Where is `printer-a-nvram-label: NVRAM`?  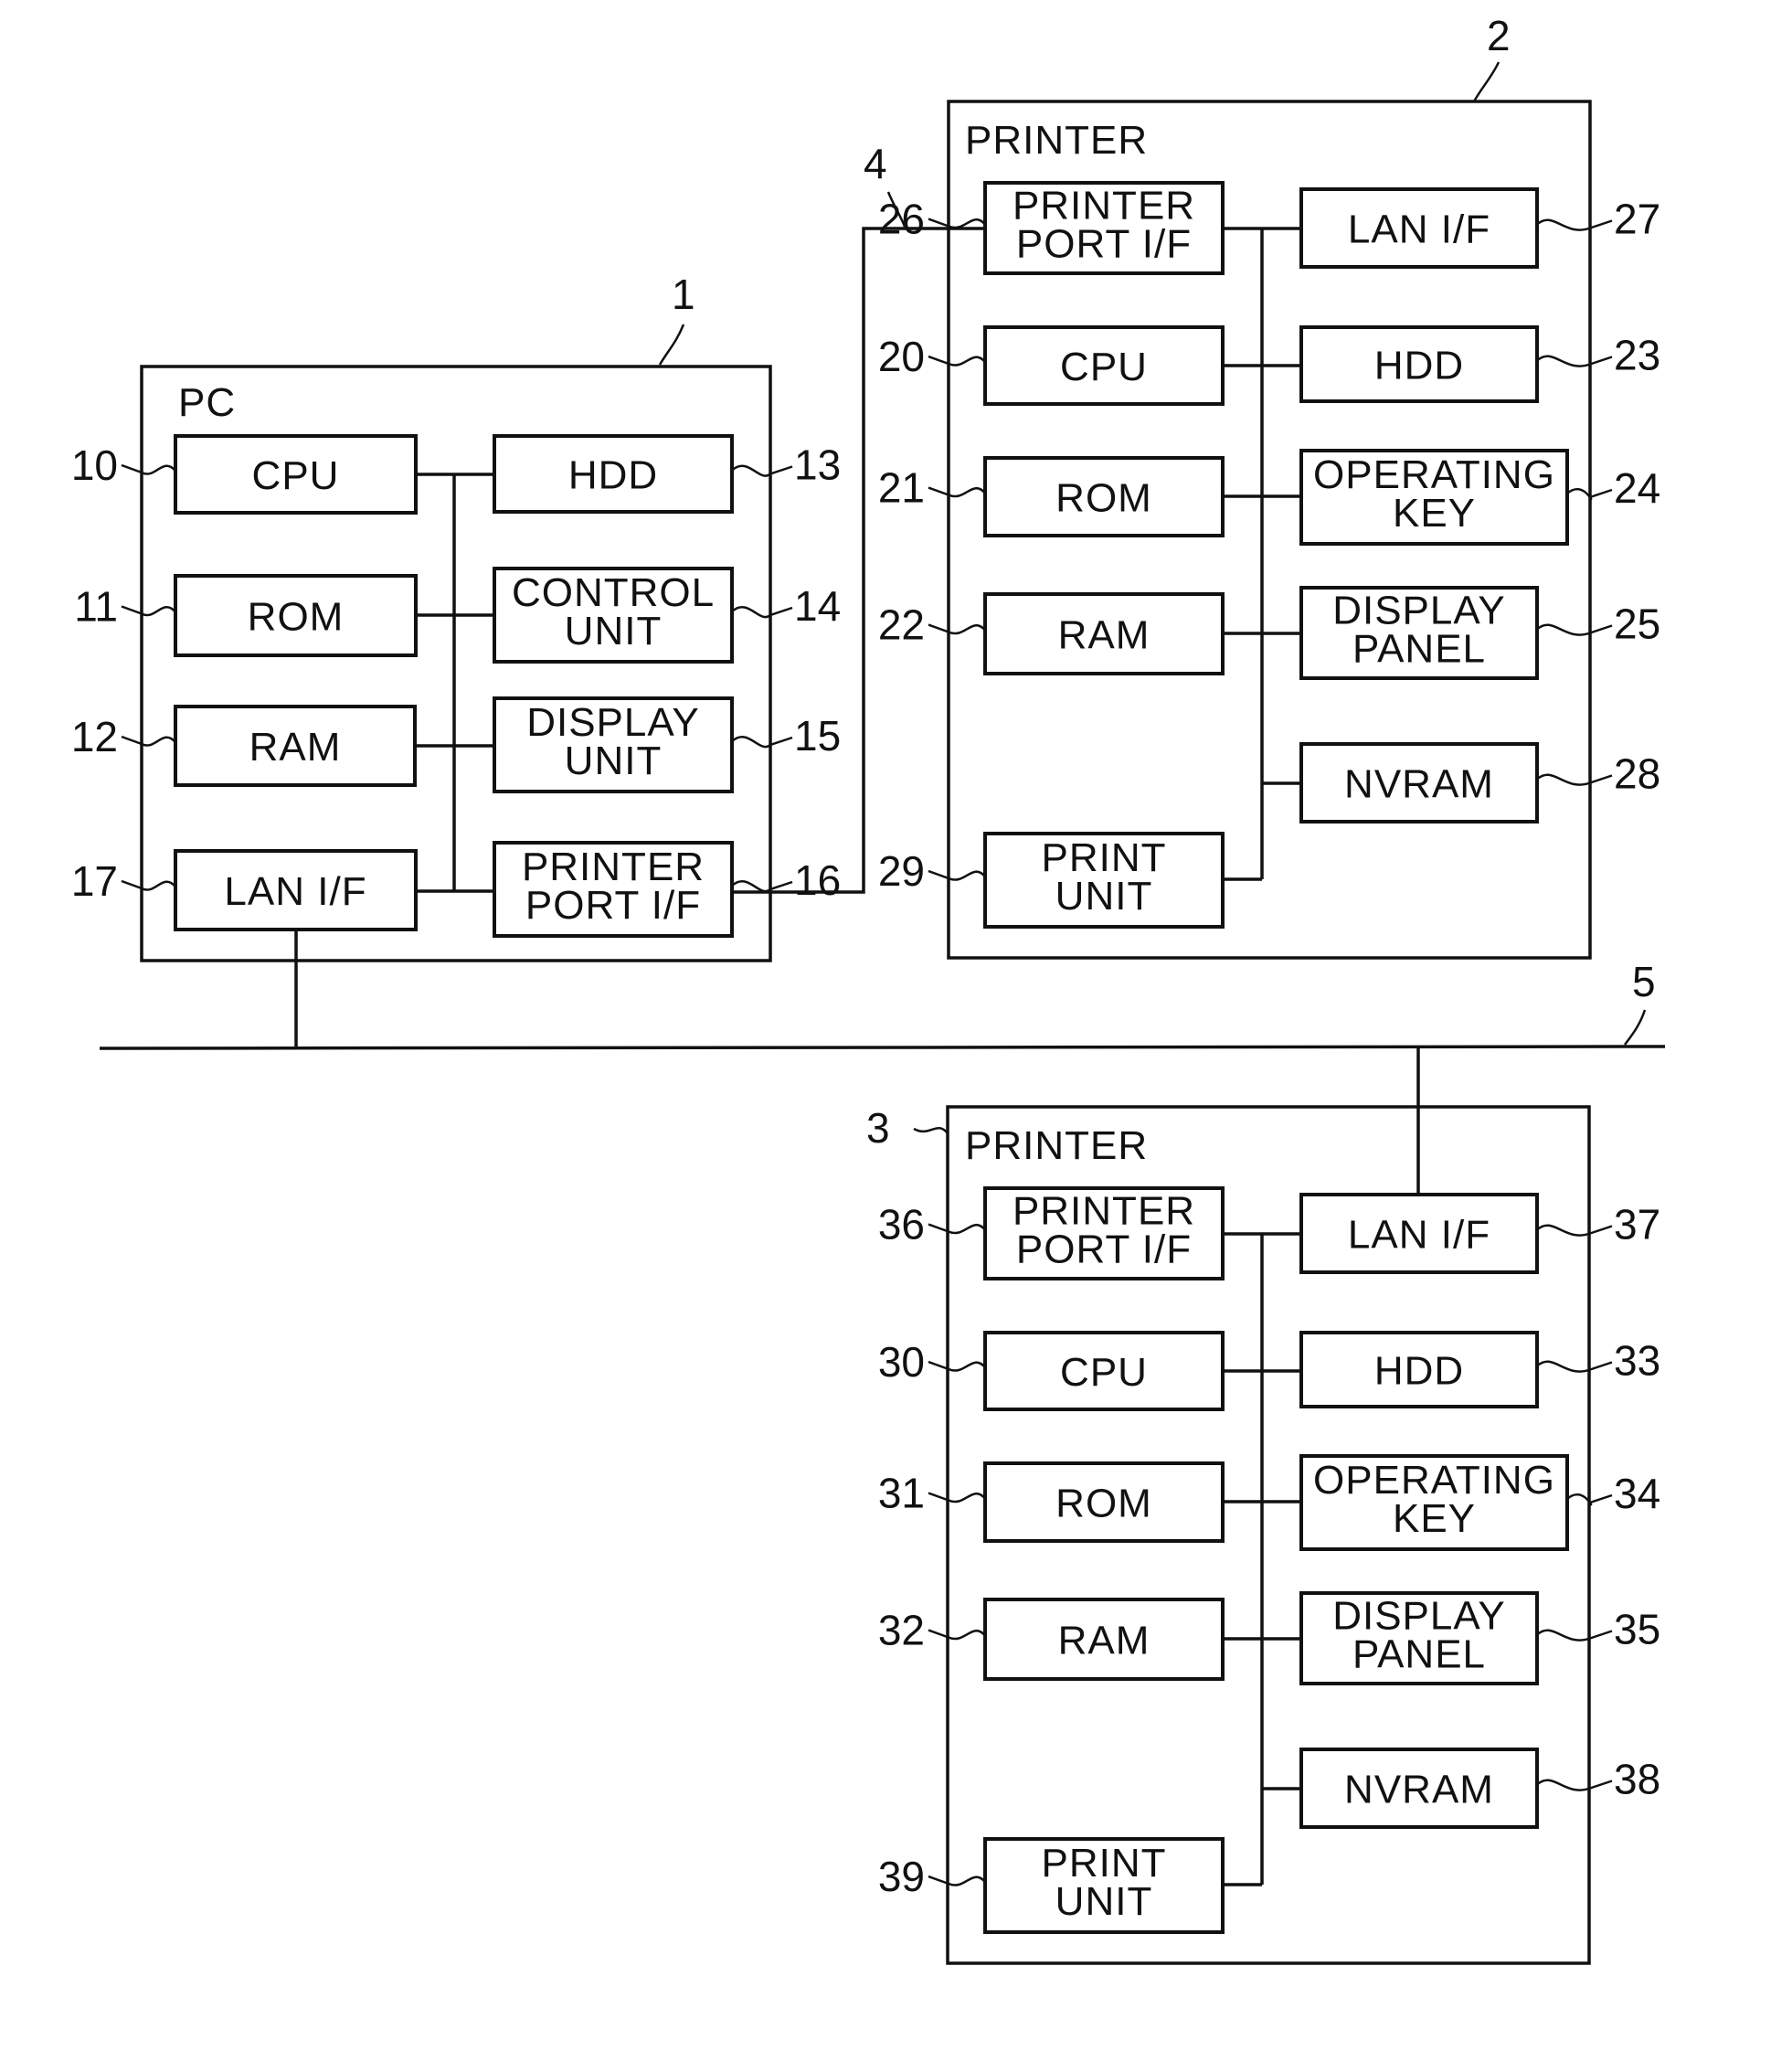 printer-a-nvram-label: NVRAM is located at coordinates (1419, 784).